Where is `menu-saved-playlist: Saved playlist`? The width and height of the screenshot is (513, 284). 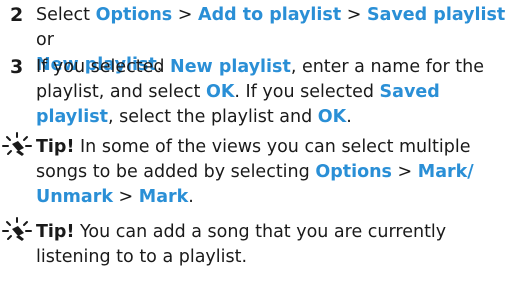
menu-saved-playlist: Saved playlist is located at coordinates (436, 15).